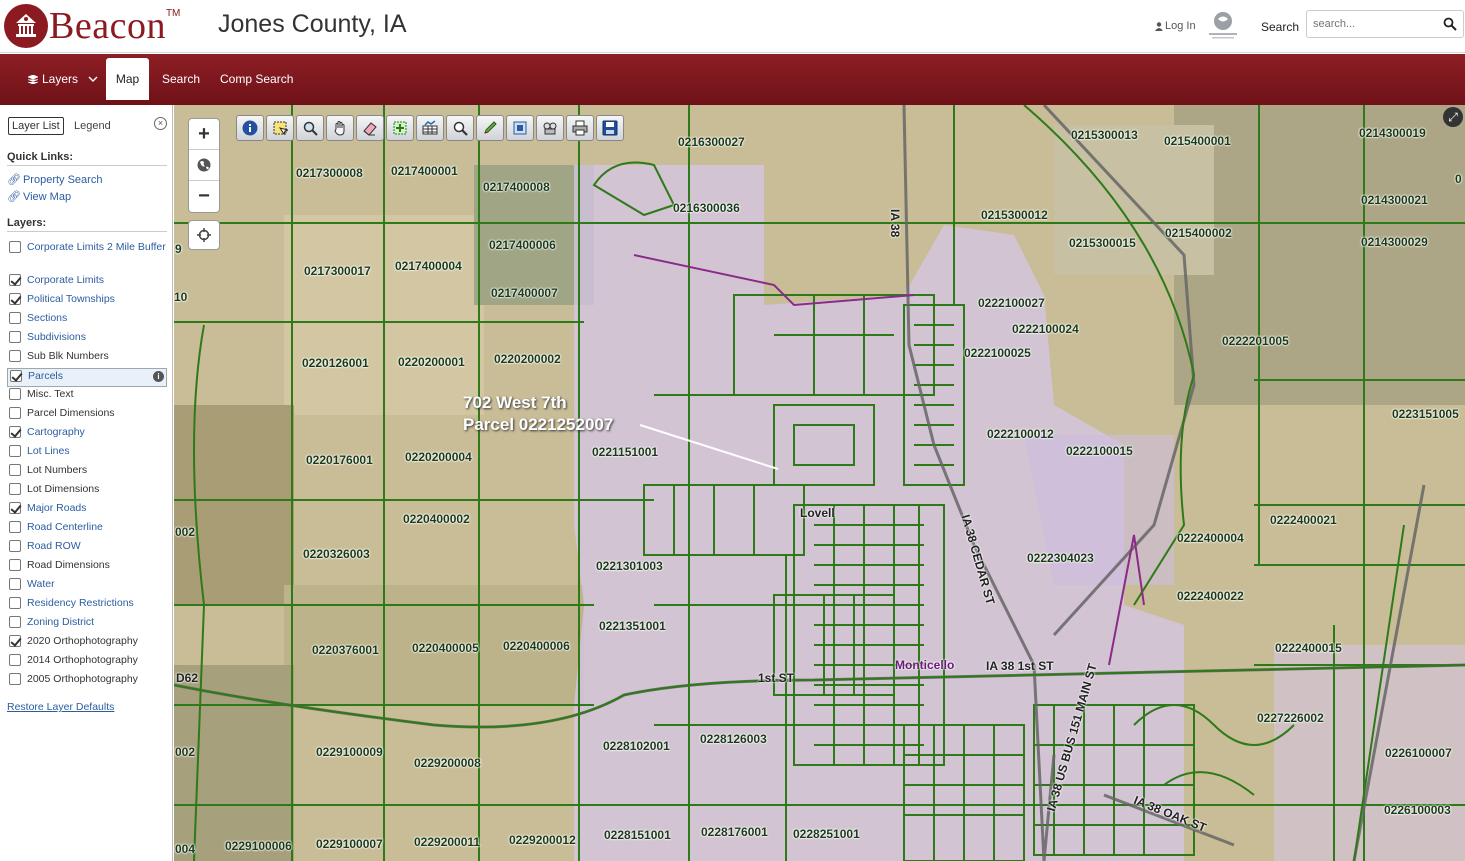  I want to click on map-toolbar, so click(430, 128).